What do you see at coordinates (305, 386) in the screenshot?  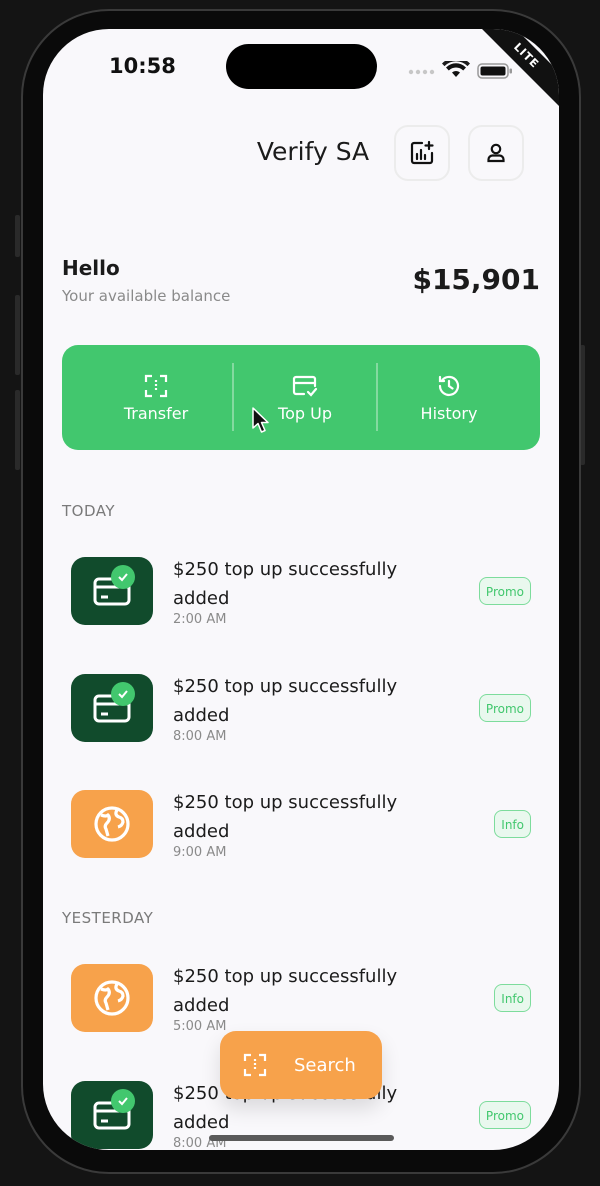 I see `card-check-icon` at bounding box center [305, 386].